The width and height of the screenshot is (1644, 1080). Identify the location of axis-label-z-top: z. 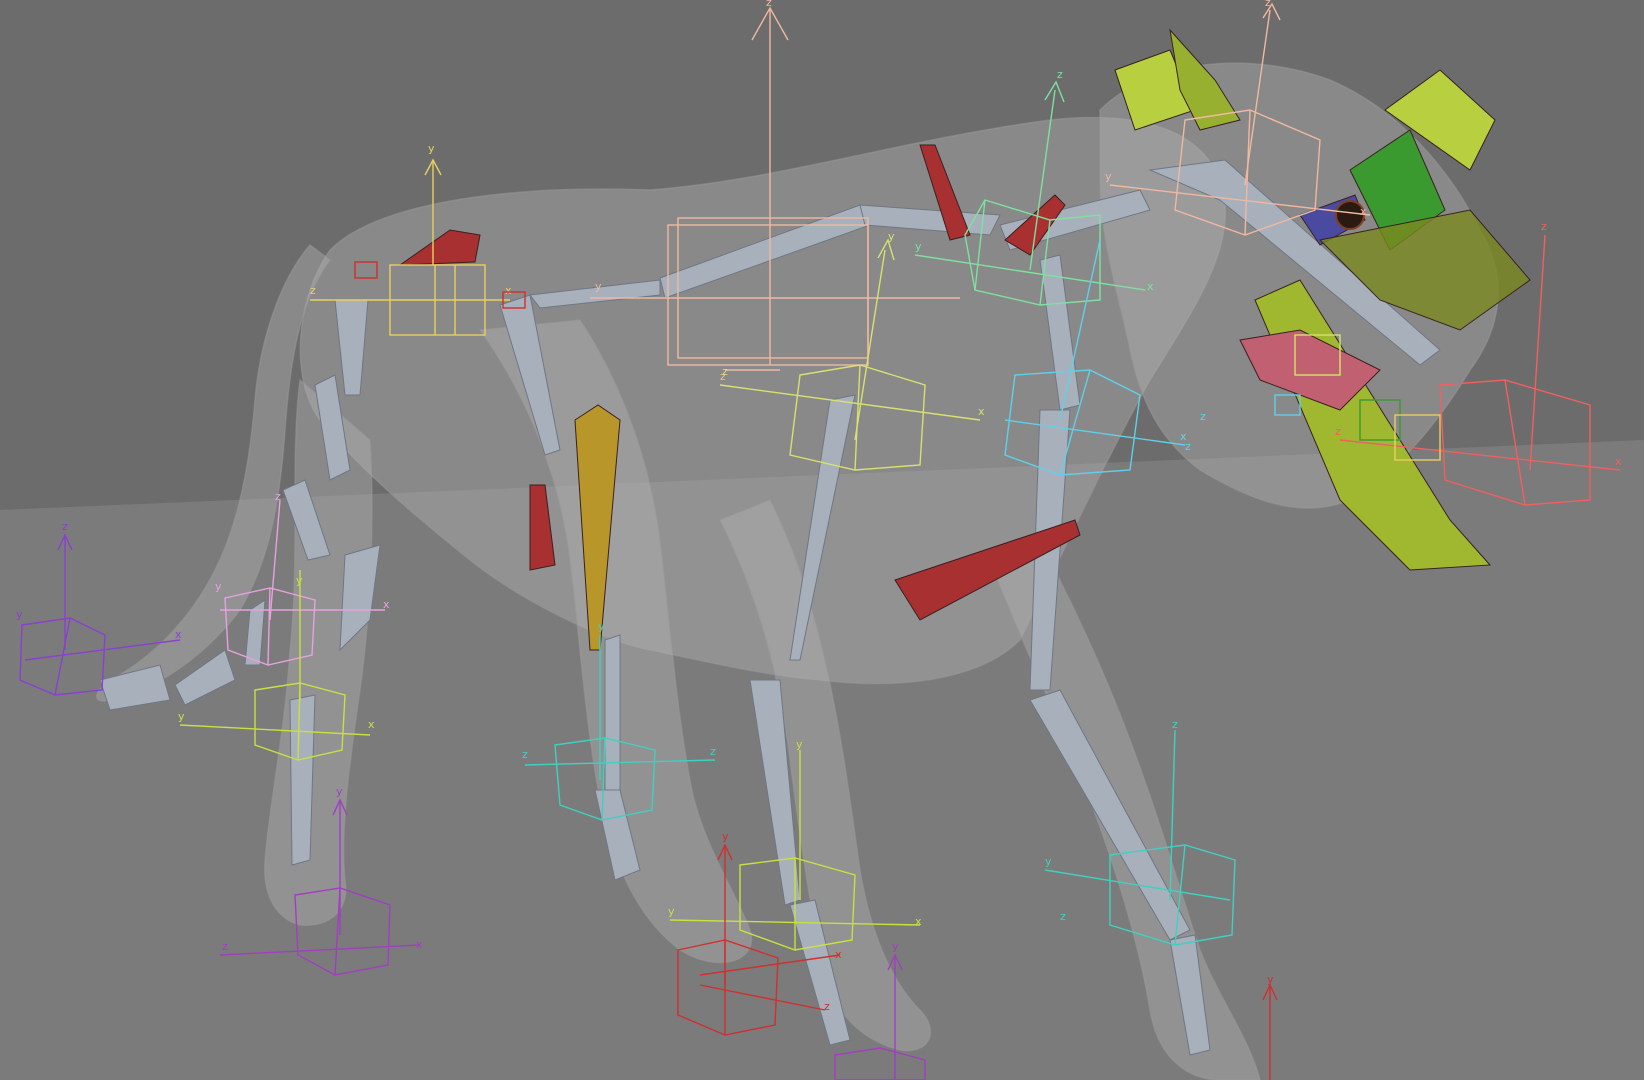
(769, 4).